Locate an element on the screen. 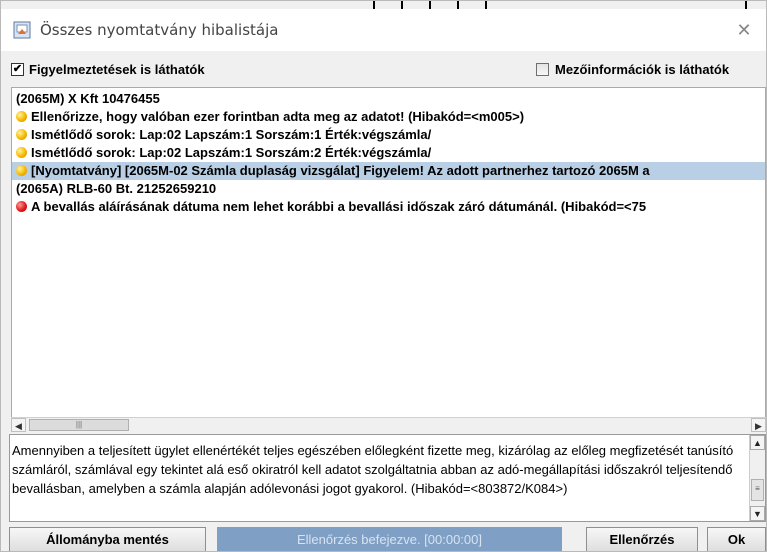 The width and height of the screenshot is (767, 552). list-item-text: (2065M) X Kft 10476455 is located at coordinates (88, 98).